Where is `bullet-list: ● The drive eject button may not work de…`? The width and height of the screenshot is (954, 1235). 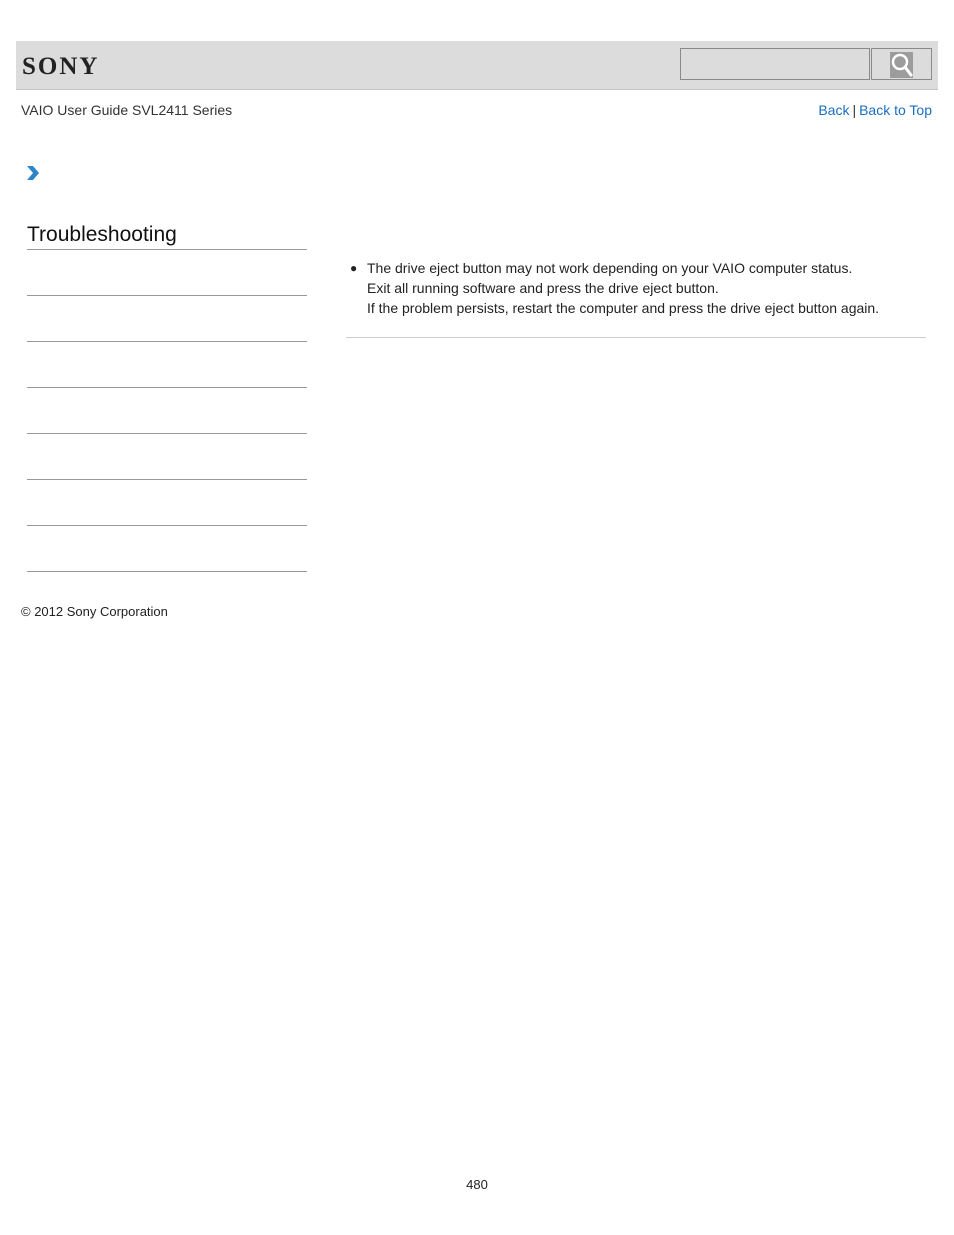
bullet-list: ● The drive eject button may not work de… is located at coordinates (636, 288).